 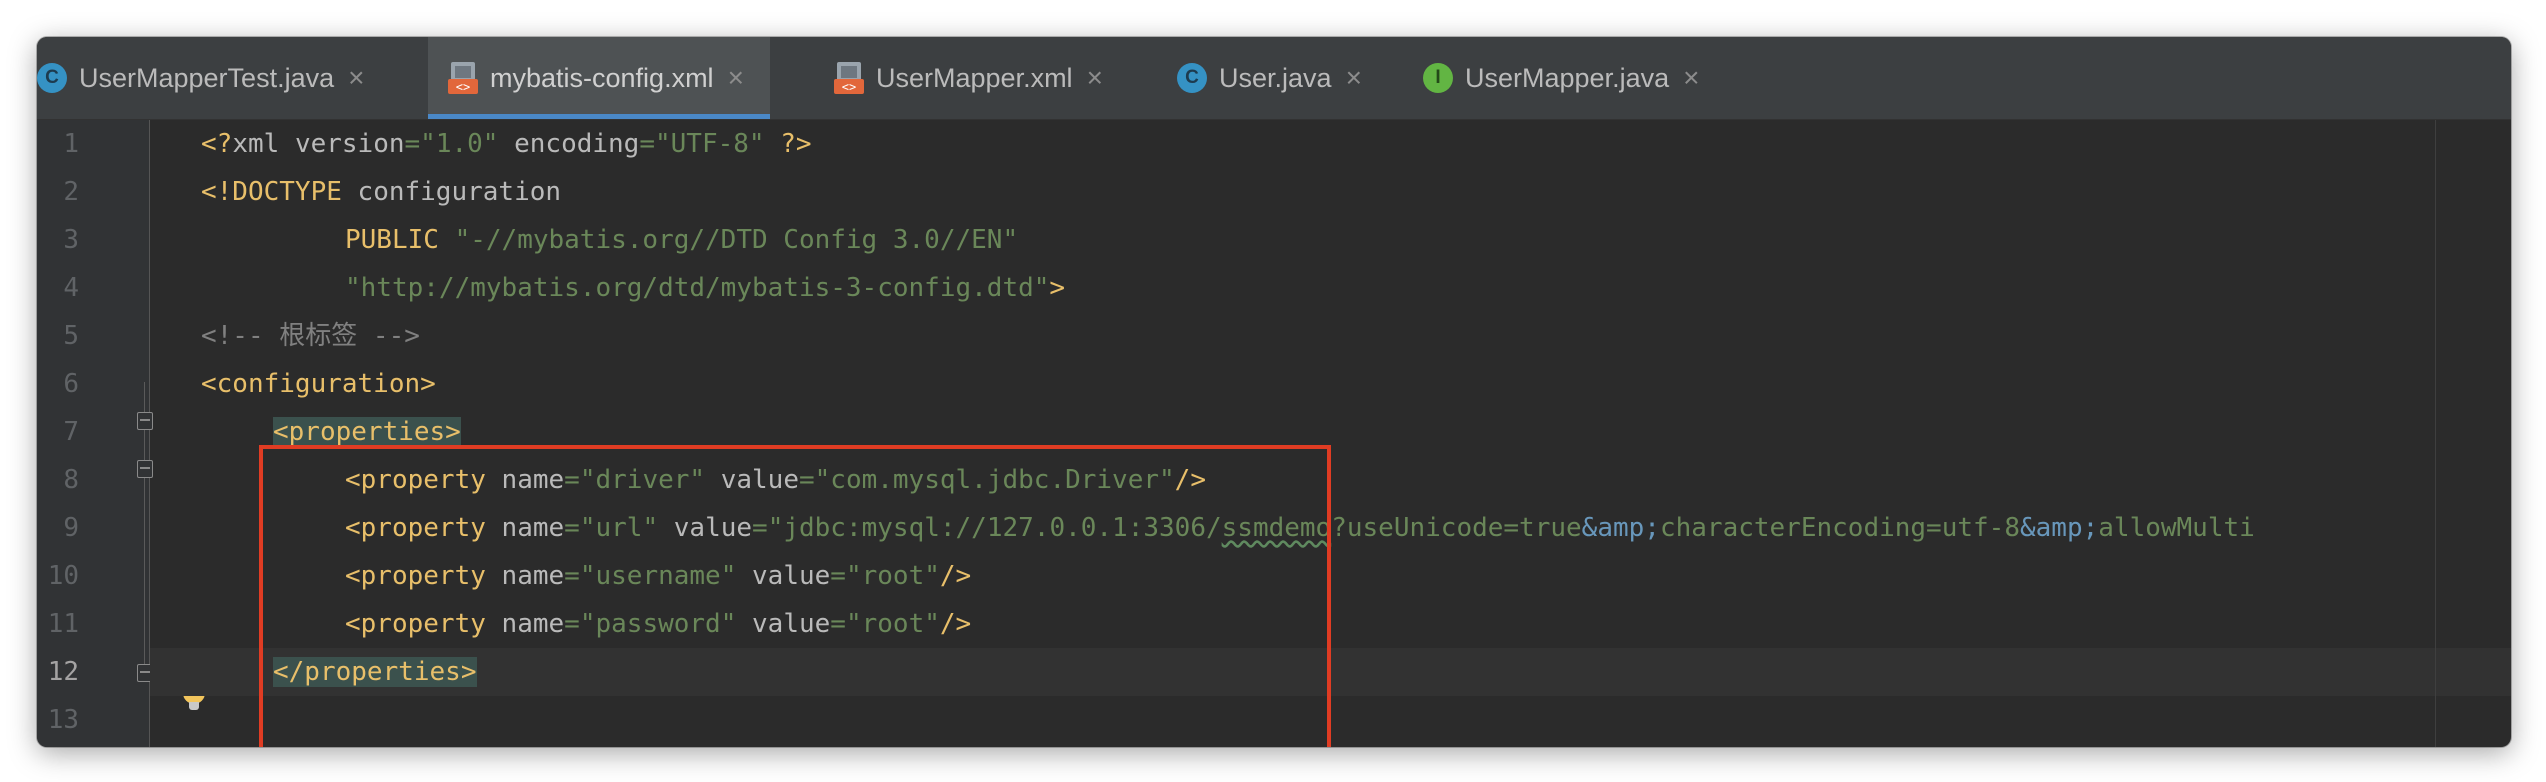 What do you see at coordinates (318, 384) in the screenshot?
I see `code-line: <configuration>` at bounding box center [318, 384].